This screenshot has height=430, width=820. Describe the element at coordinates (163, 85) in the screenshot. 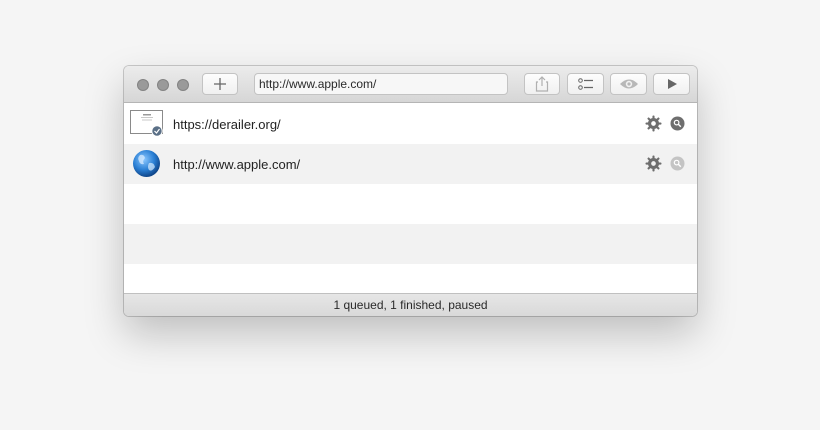

I see `minimize-window-button` at that location.